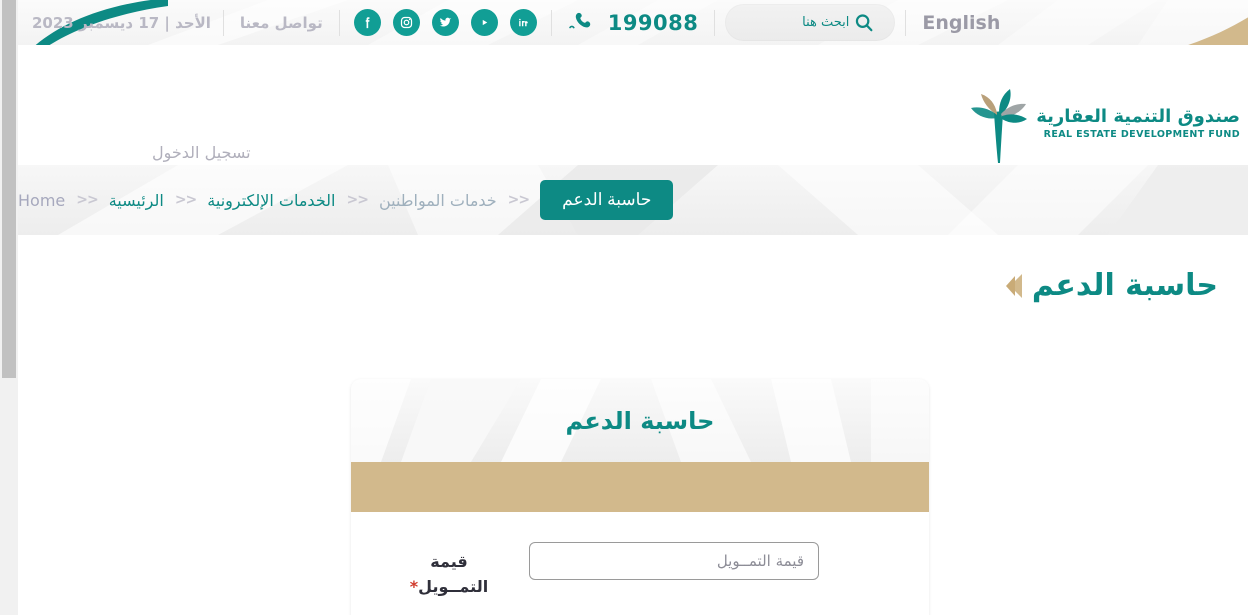  I want to click on card-gold-band, so click(640, 487).